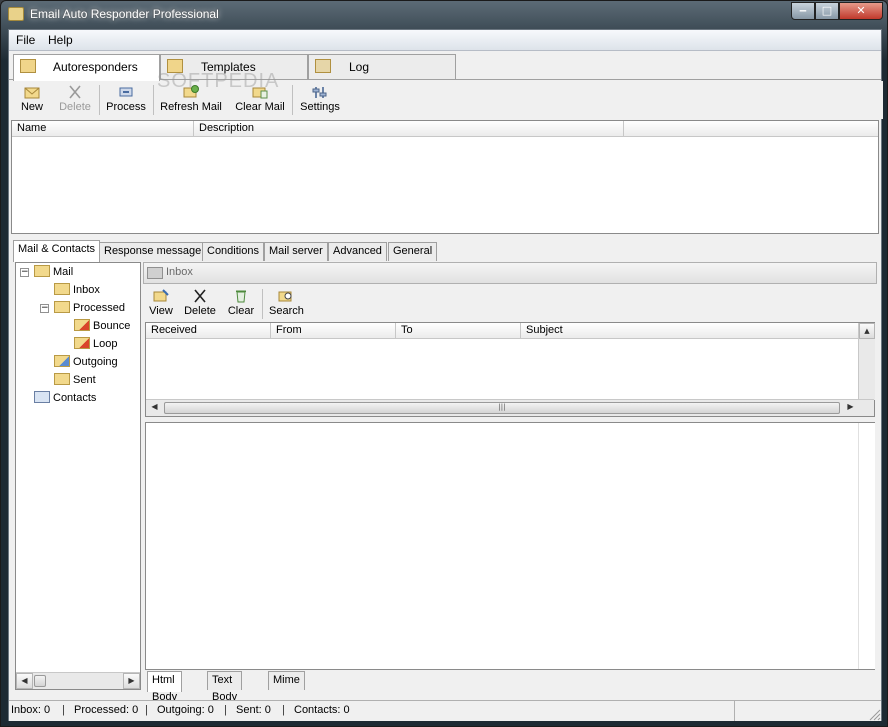  Describe the element at coordinates (319, 92) in the screenshot. I see `settings-icon` at that location.